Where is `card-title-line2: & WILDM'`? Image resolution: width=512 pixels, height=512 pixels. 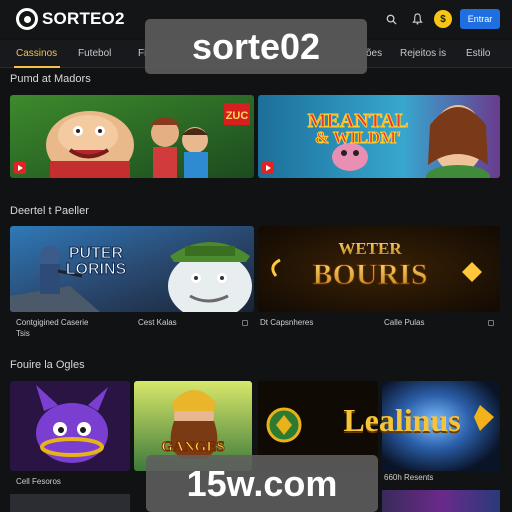 card-title-line2: & WILDM' is located at coordinates (358, 137).